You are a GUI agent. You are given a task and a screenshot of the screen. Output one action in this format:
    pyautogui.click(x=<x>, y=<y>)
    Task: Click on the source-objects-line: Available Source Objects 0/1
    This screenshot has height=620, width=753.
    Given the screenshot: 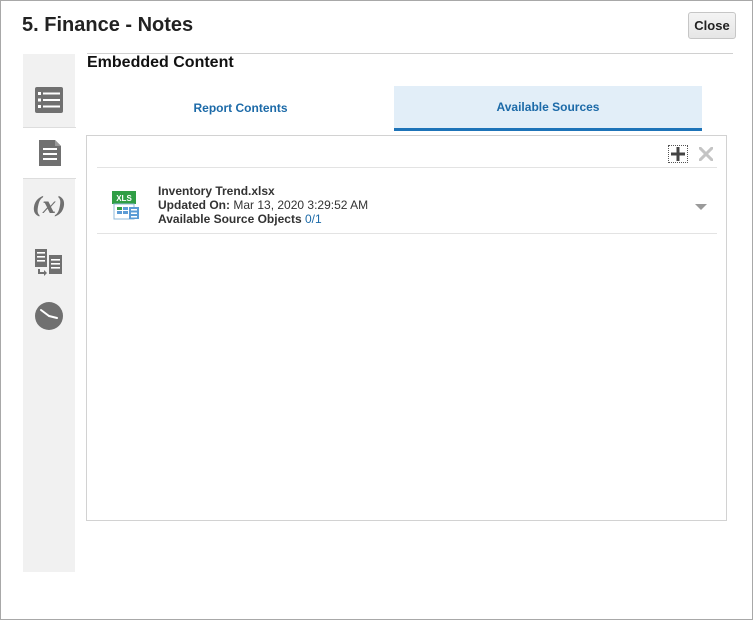 What is the action you would take?
    pyautogui.click(x=240, y=219)
    